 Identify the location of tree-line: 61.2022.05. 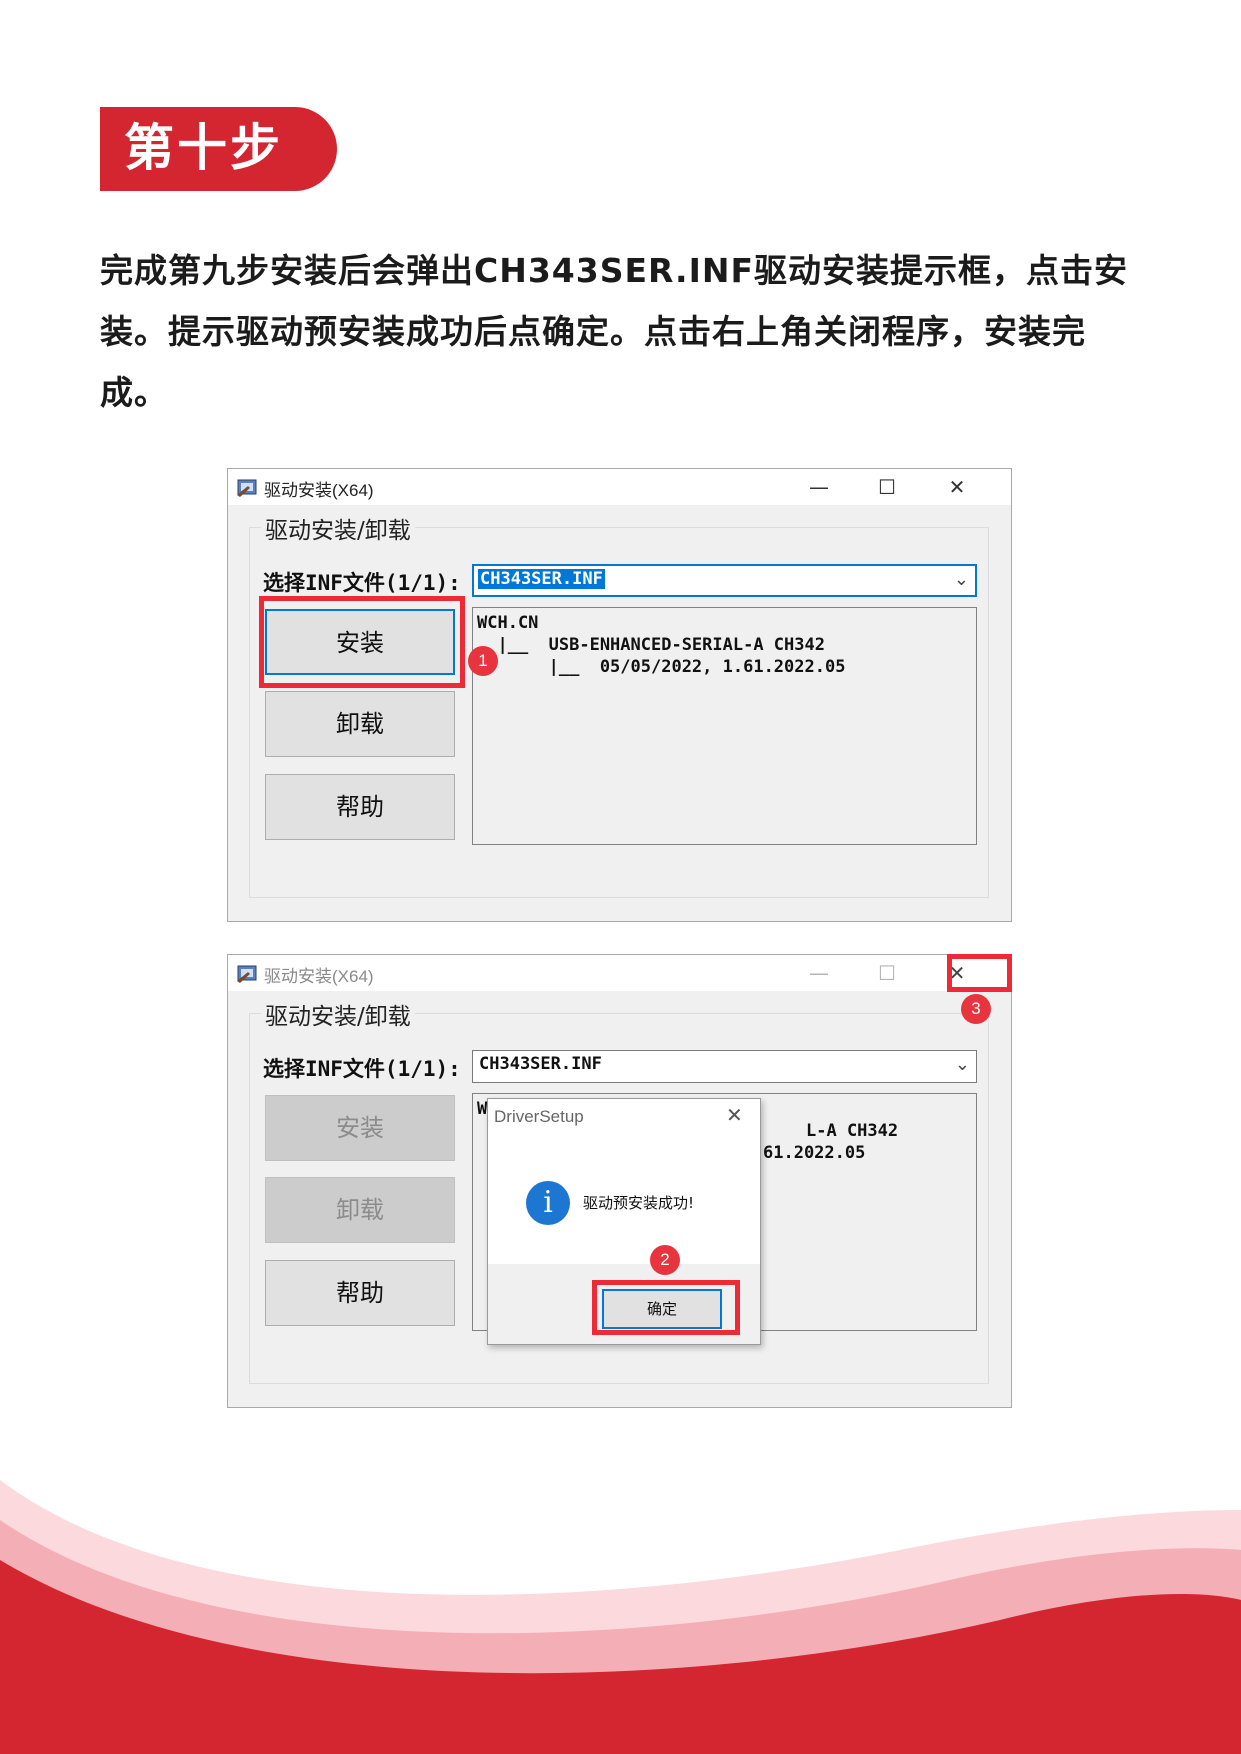
(814, 1153).